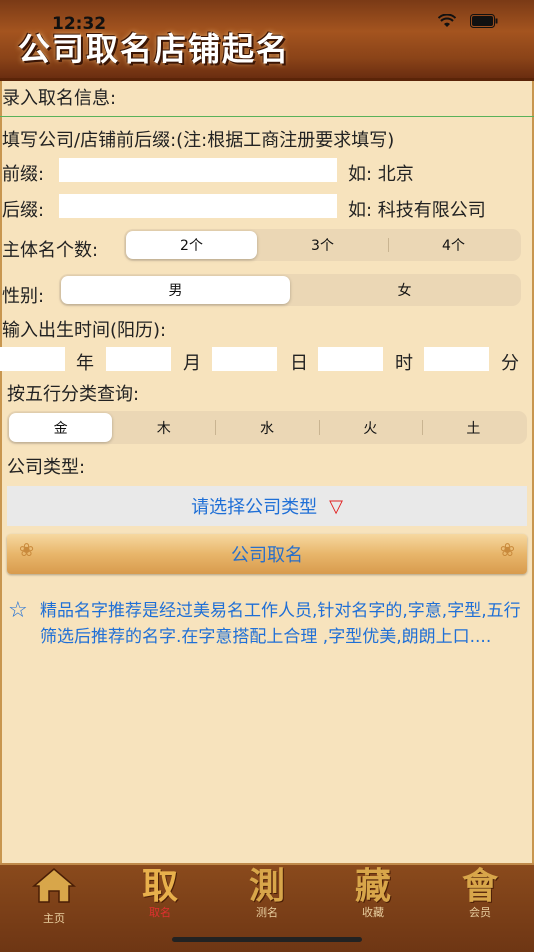  Describe the element at coordinates (54, 918) in the screenshot. I see `tab-home-label: 主页` at that location.